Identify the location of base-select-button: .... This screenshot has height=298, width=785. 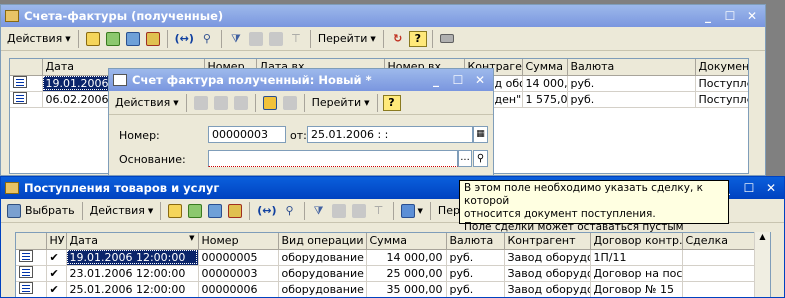
(465, 158).